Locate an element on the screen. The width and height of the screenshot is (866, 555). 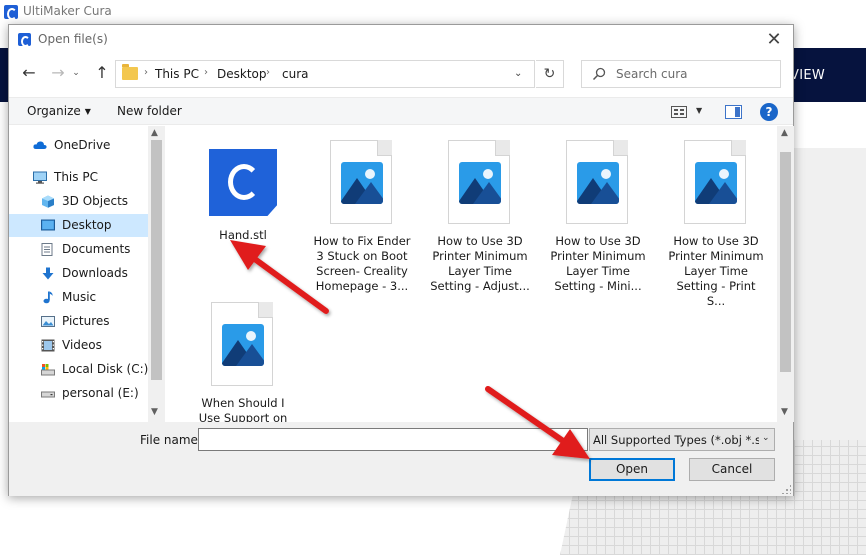
computer-icon is located at coordinates (40, 177).